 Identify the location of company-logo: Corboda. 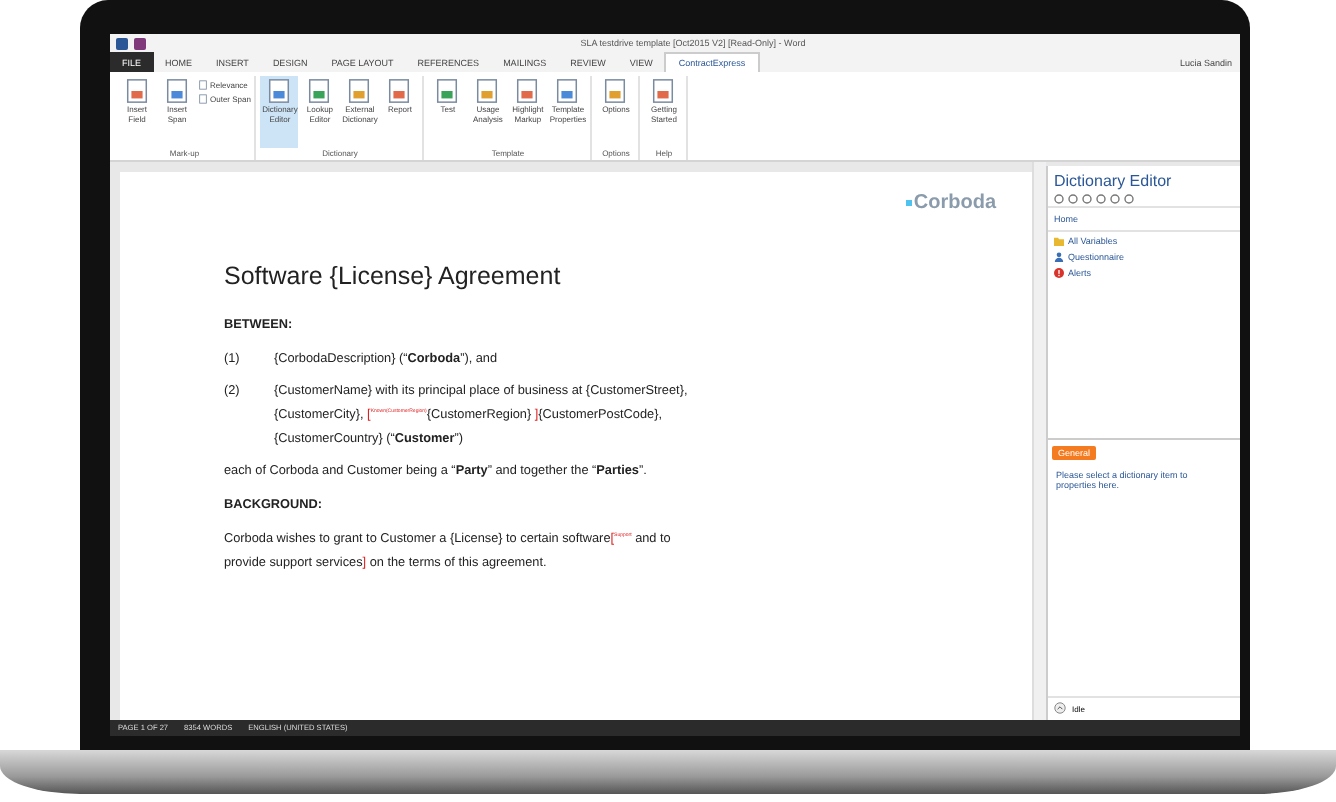
(954, 203).